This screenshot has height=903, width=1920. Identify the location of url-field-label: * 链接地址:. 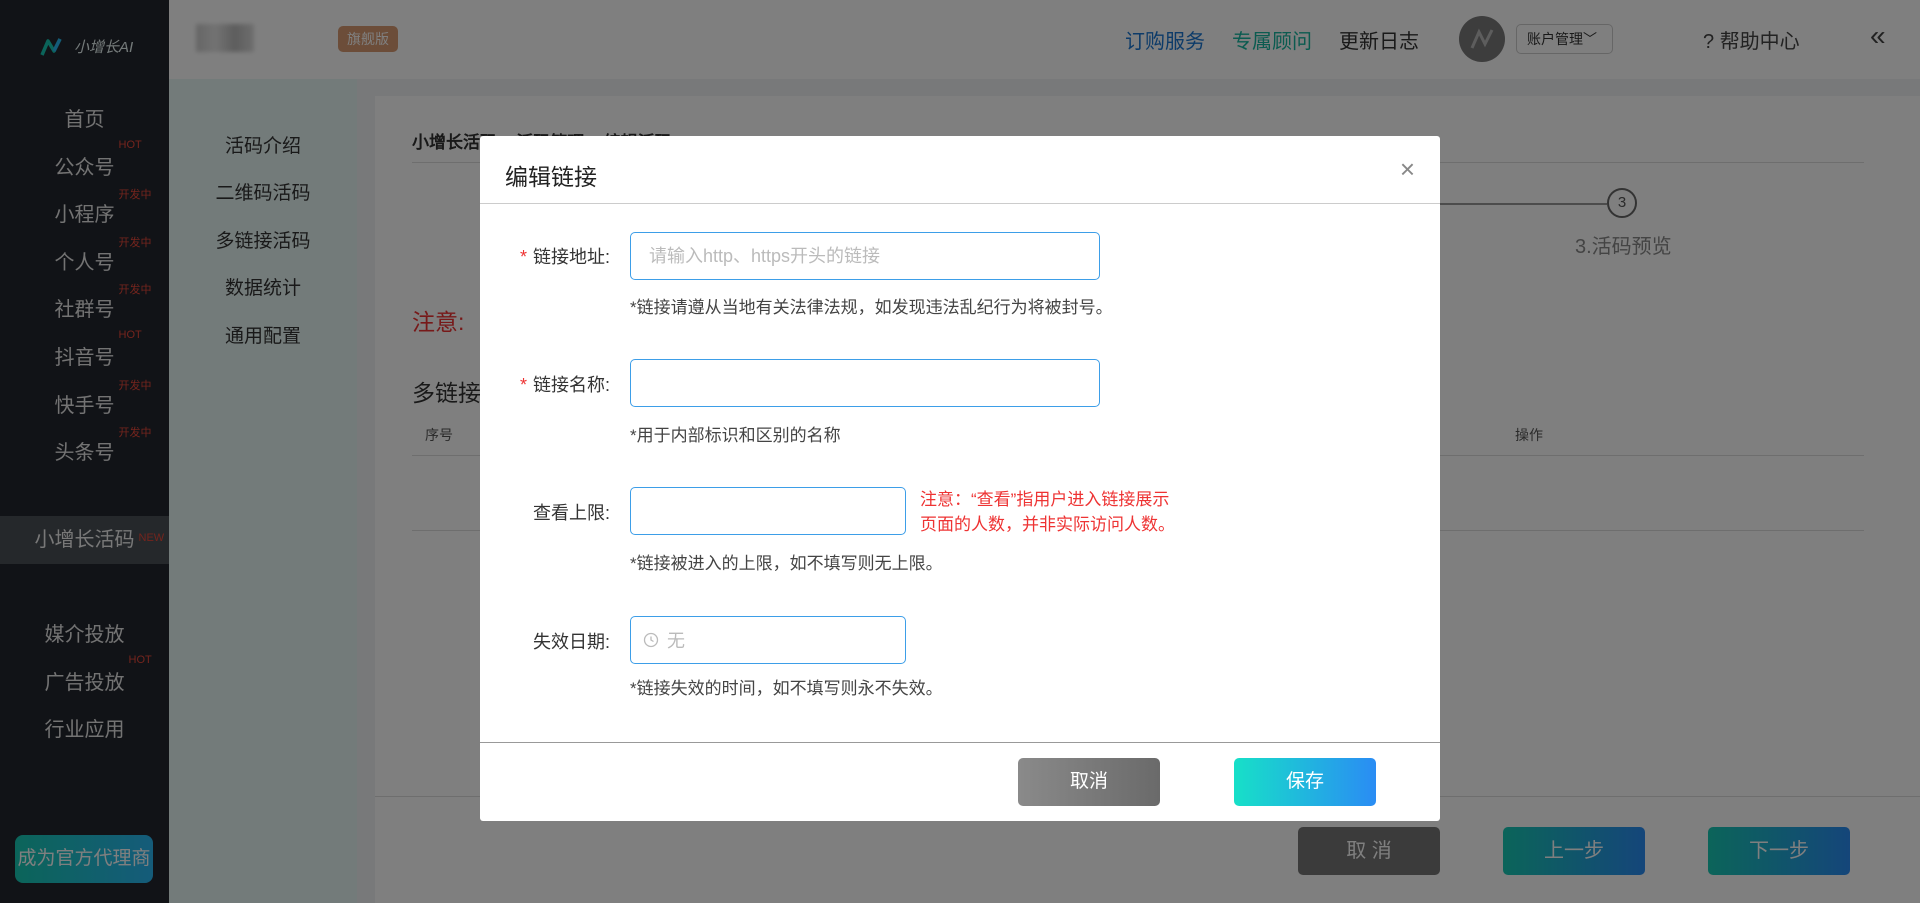
(545, 256).